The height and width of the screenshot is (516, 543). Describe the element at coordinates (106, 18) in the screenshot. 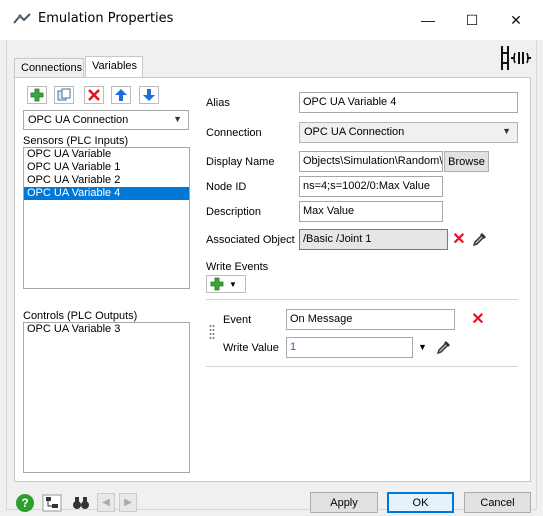

I see `window-title: Emulation Properties` at that location.